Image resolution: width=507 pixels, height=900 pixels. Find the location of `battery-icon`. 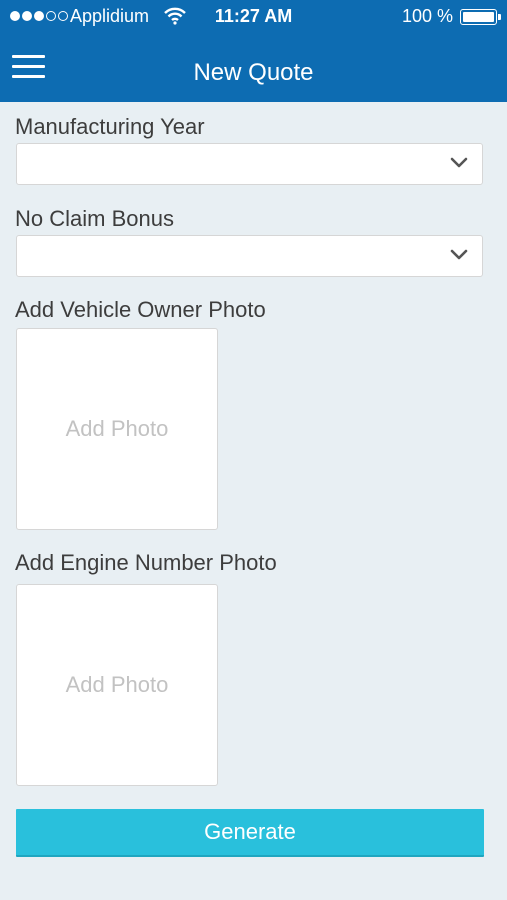

battery-icon is located at coordinates (480, 17).